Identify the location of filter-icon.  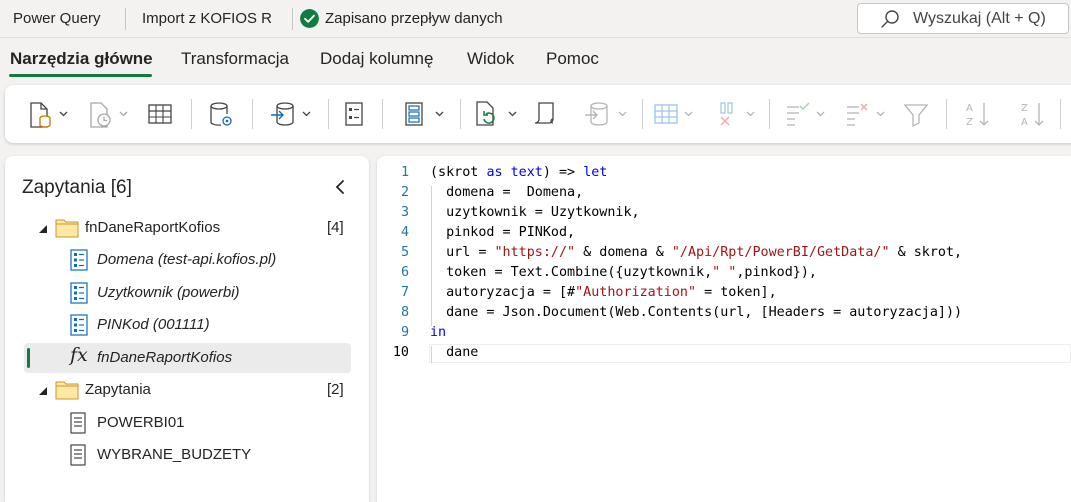
(916, 114).